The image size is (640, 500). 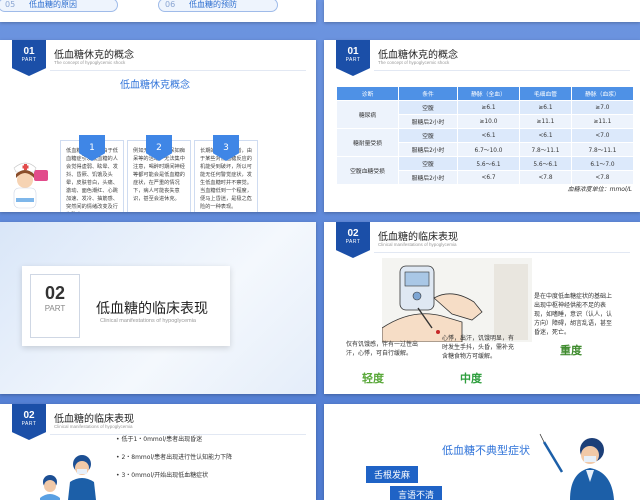 I want to click on doctor-illustration, so click(x=68, y=477).